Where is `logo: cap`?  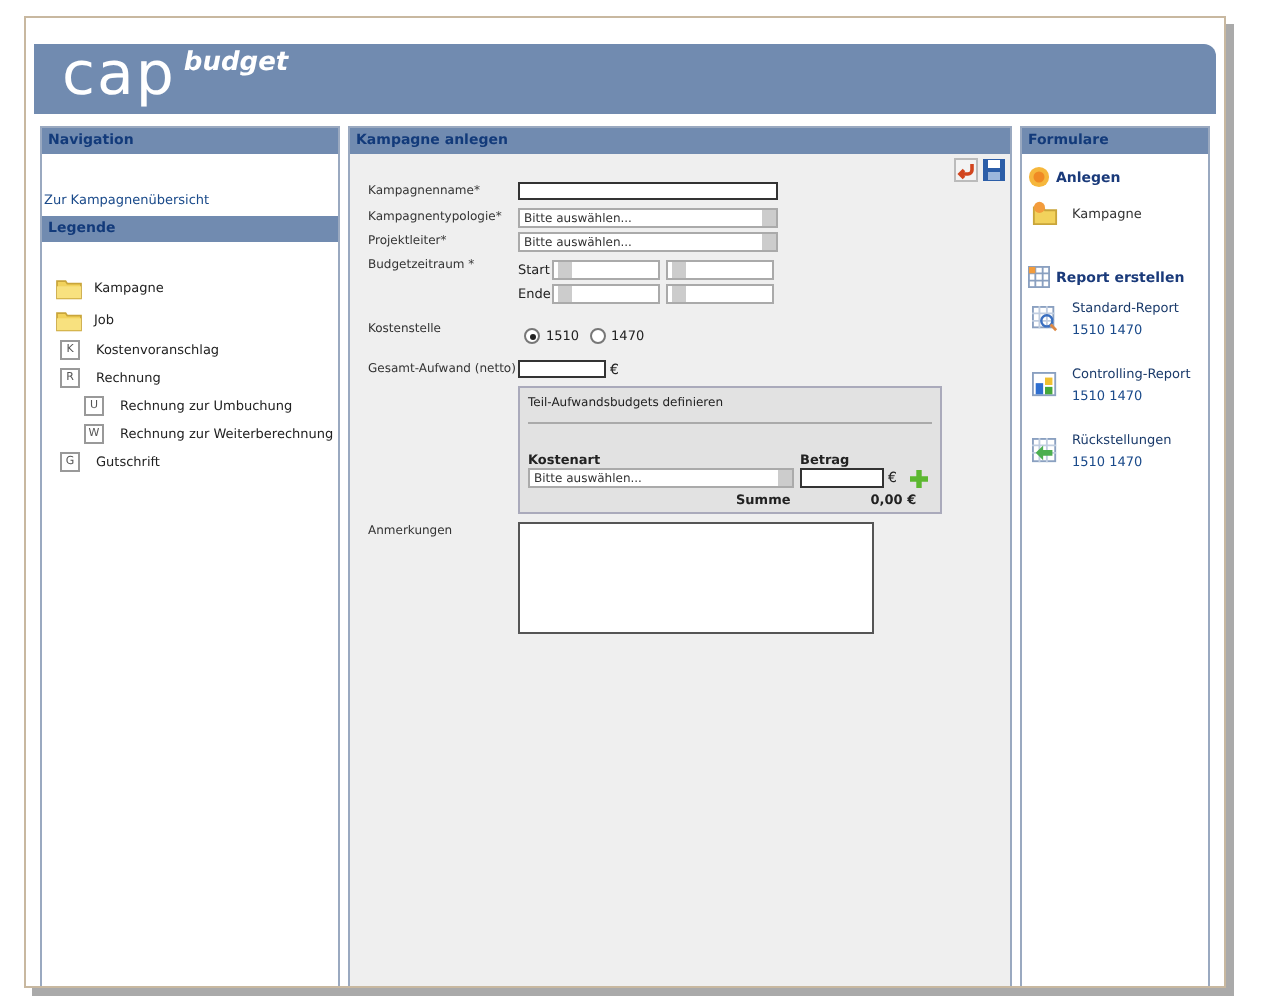
logo: cap is located at coordinates (119, 76).